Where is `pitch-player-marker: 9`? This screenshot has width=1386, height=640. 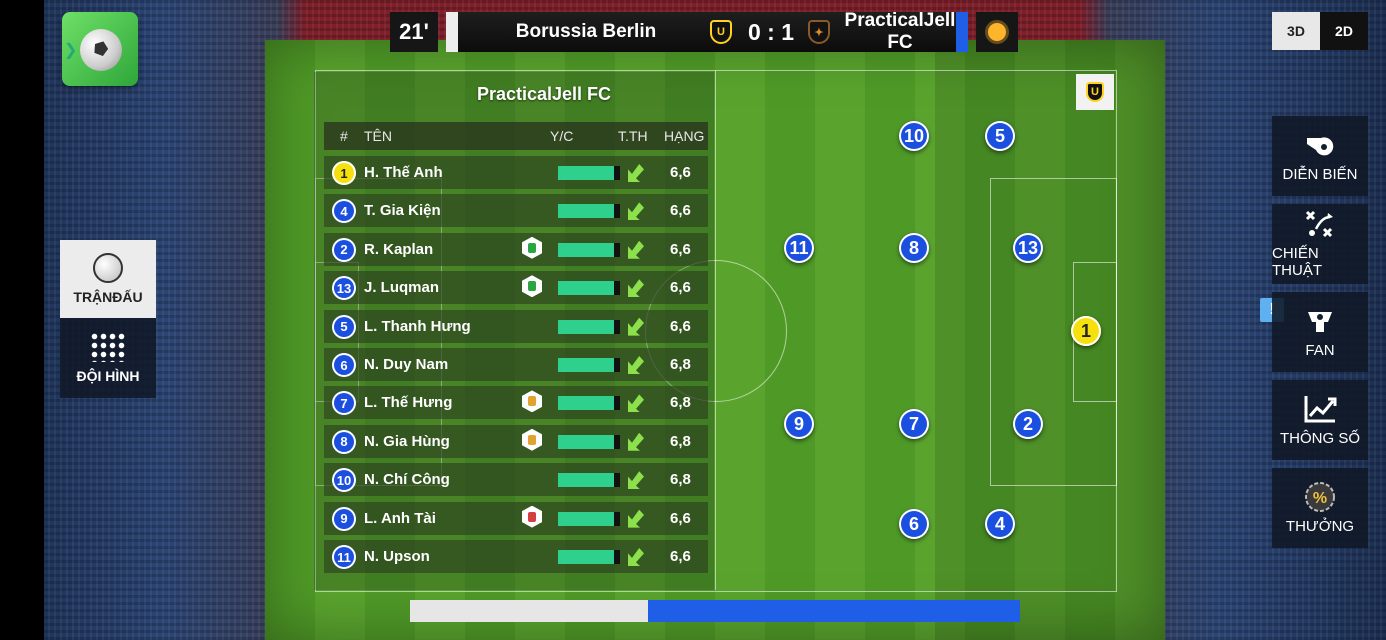
pitch-player-marker: 9 is located at coordinates (799, 424).